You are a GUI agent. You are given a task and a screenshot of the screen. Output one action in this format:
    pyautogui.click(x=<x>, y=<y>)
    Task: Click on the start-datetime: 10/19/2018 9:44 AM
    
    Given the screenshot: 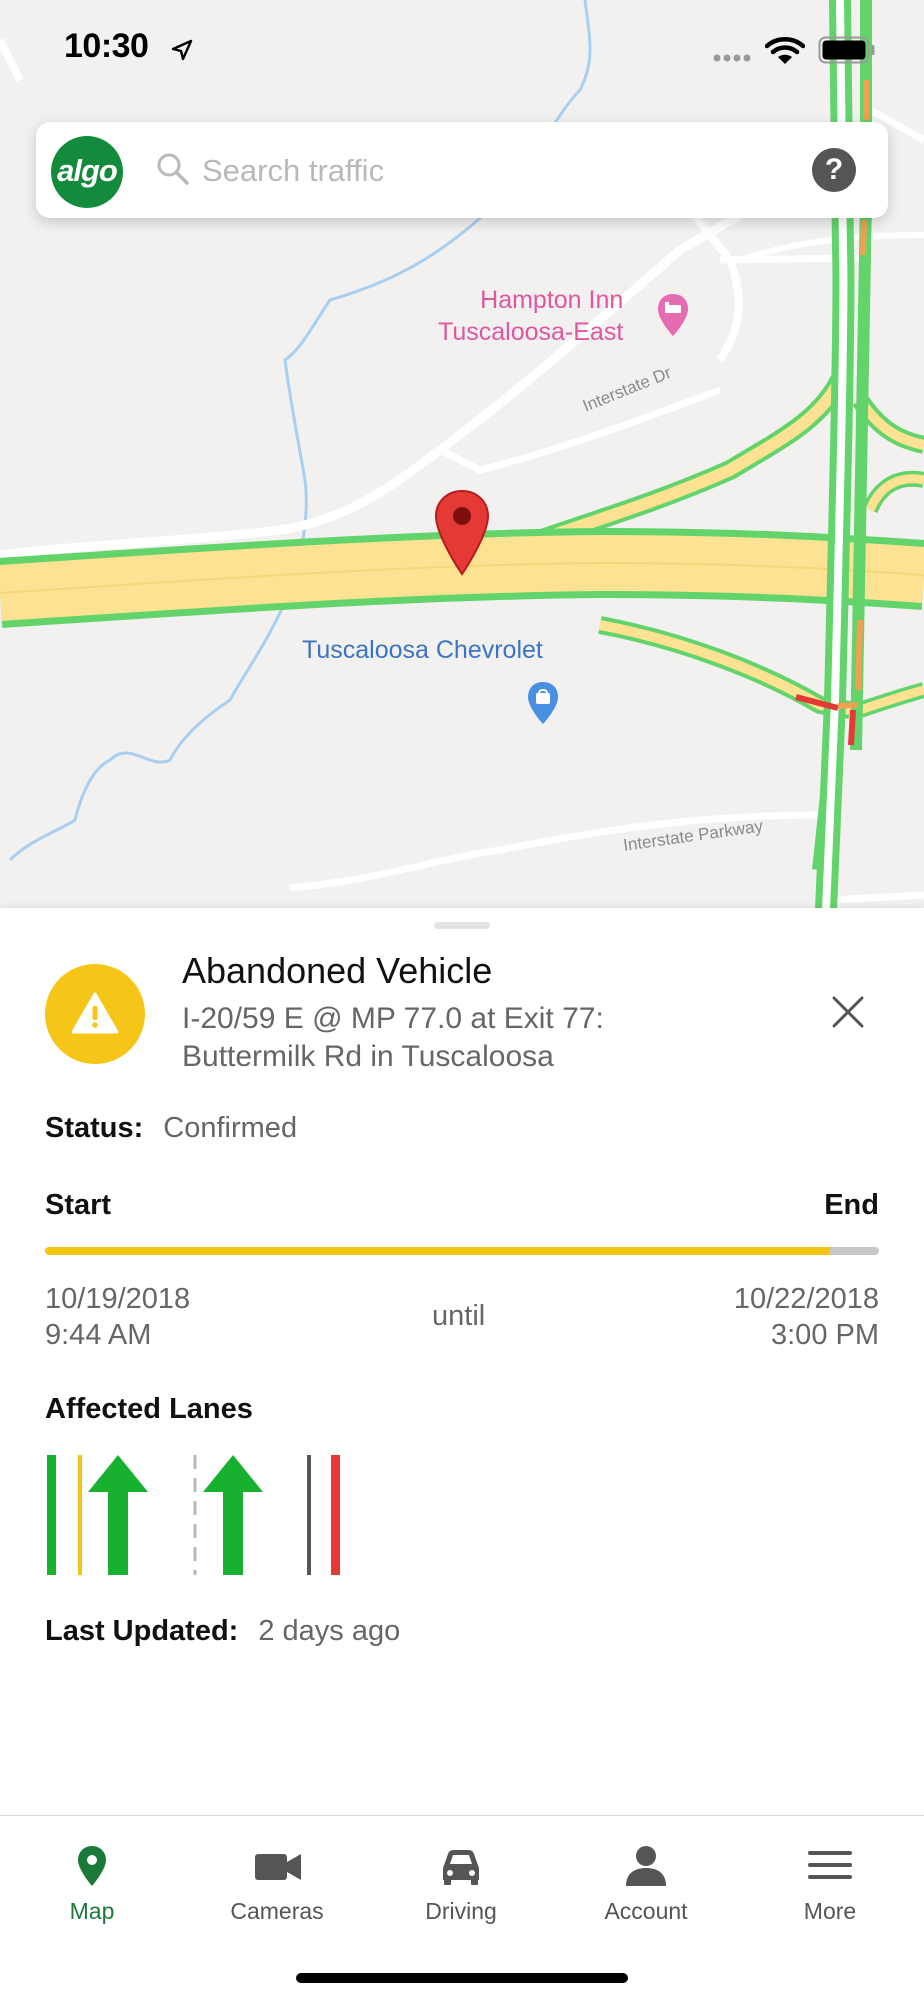 What is the action you would take?
    pyautogui.click(x=117, y=1317)
    